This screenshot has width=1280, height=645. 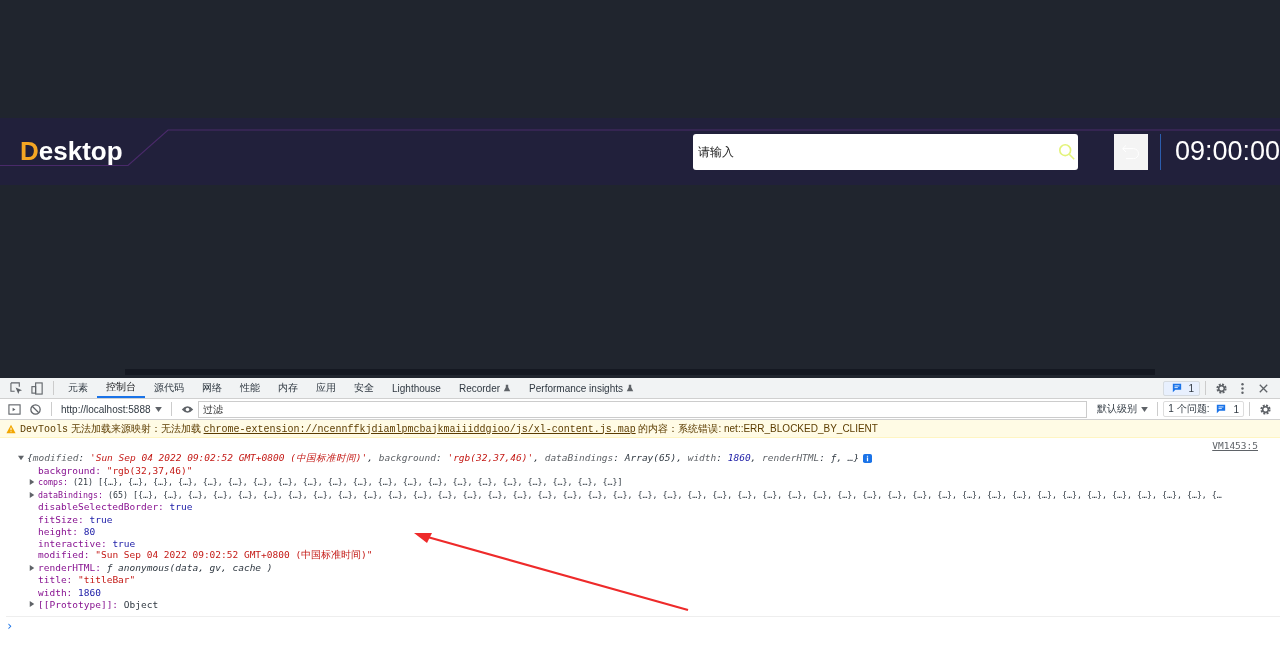 I want to click on inspect-icon, so click(x=16, y=388).